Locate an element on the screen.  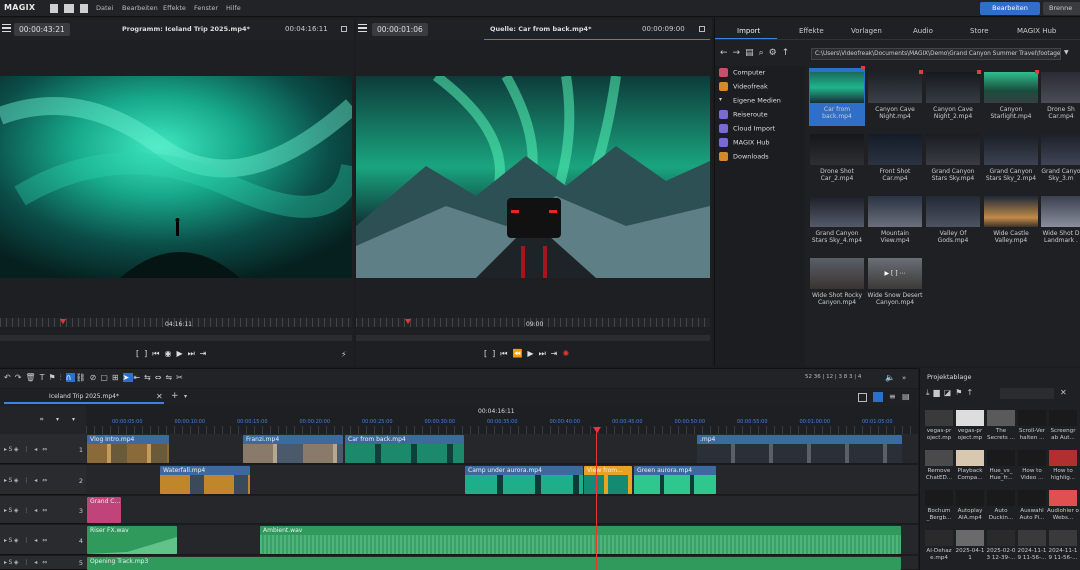
ripple-icon: ⇆ is located at coordinates (149, 377).